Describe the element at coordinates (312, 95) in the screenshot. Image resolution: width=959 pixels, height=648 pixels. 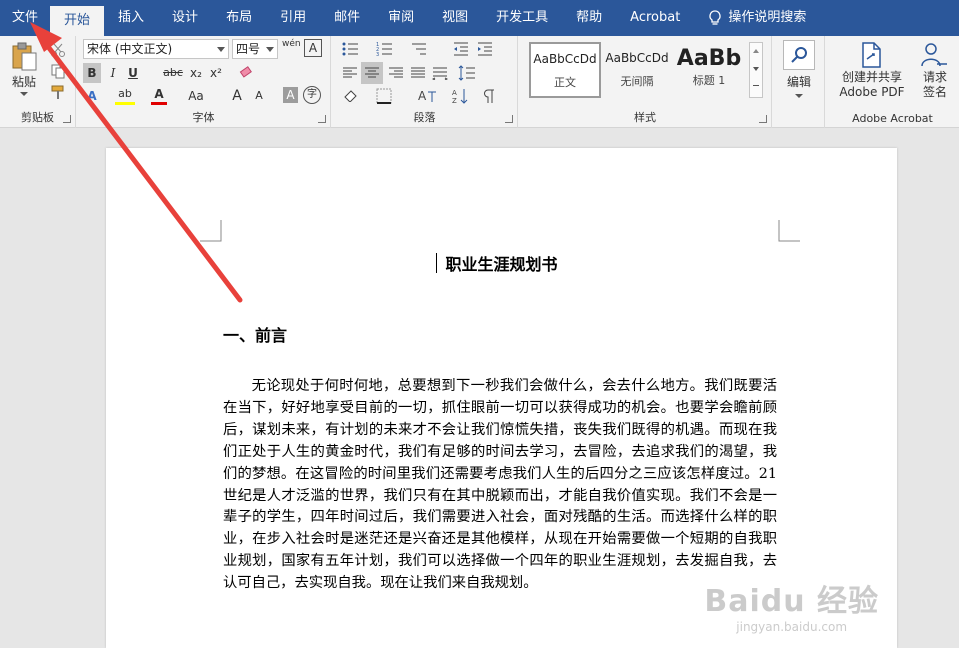
I see `enclose-characters-button: 字` at that location.